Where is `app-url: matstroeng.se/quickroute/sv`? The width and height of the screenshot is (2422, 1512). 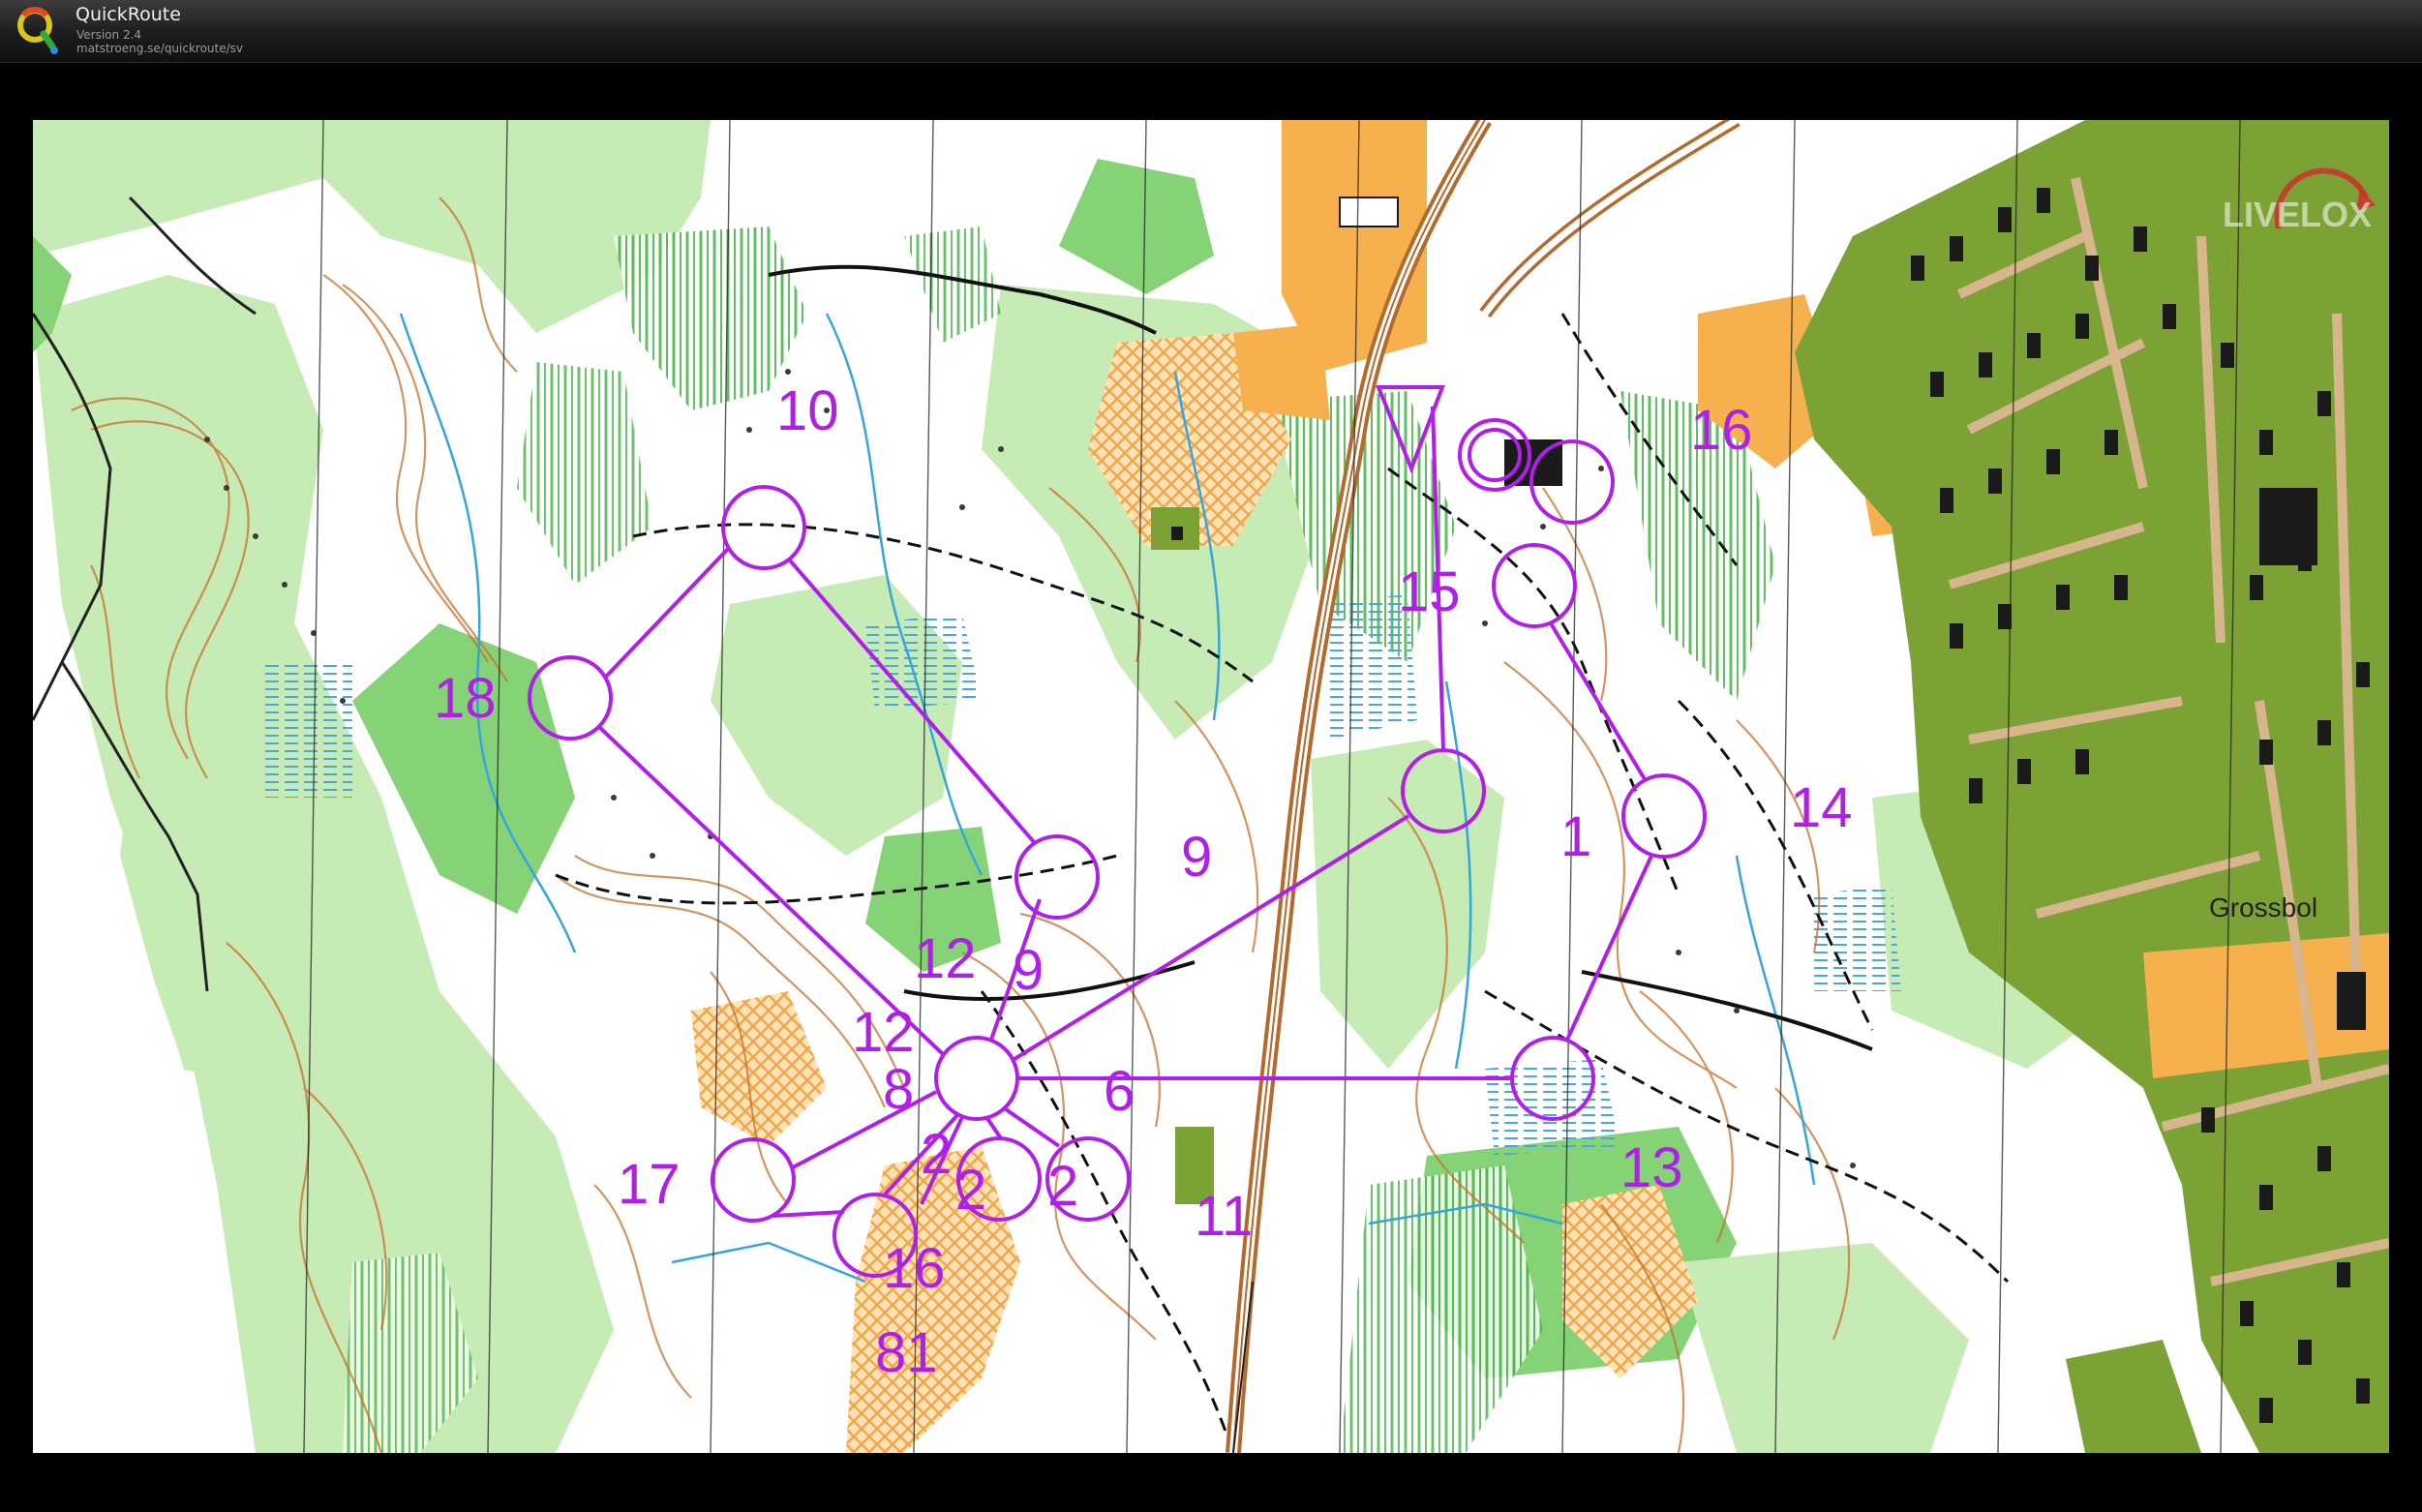 app-url: matstroeng.se/quickroute/sv is located at coordinates (160, 48).